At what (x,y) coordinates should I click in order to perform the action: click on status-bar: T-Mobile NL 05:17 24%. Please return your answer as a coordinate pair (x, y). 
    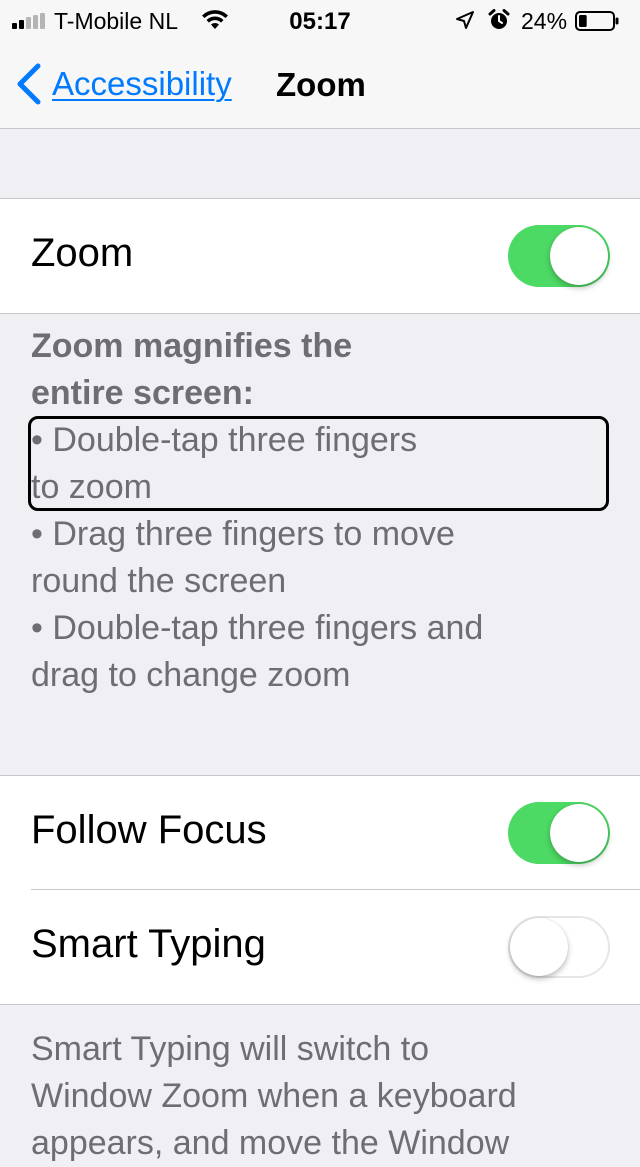
    Looking at the image, I should click on (320, 20).